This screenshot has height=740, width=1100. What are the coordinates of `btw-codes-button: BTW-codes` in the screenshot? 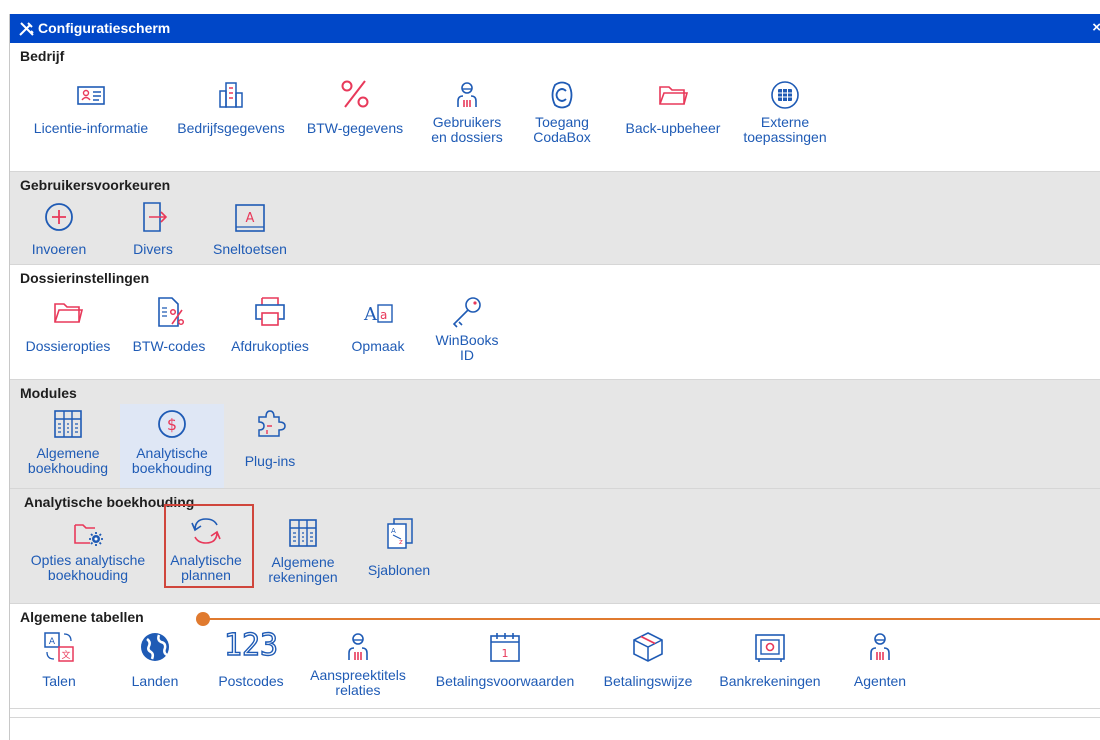 It's located at (169, 324).